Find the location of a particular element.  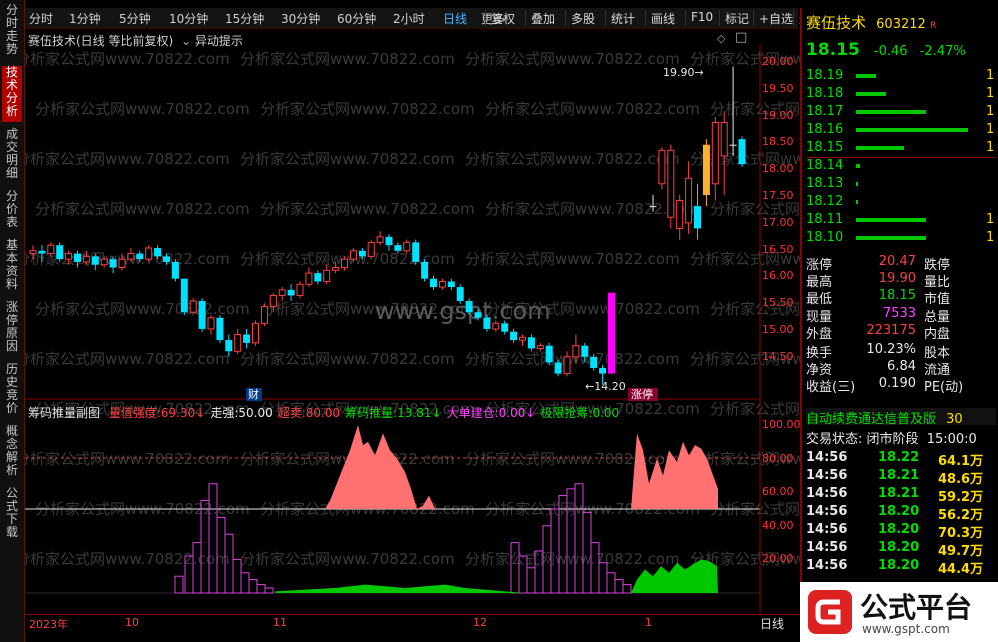

left-tab-7: 概念解析 is located at coordinates (12, 453).